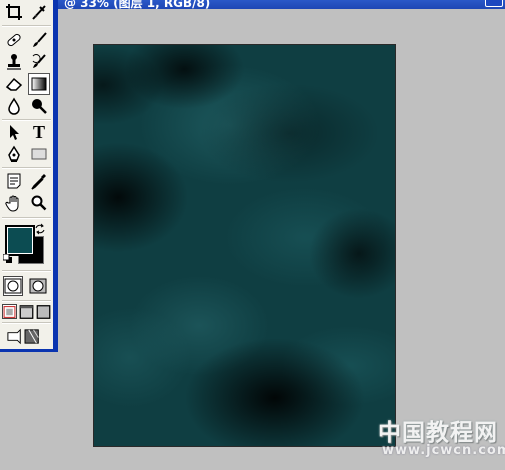 The image size is (505, 470). I want to click on dodge-tool, so click(39, 106).